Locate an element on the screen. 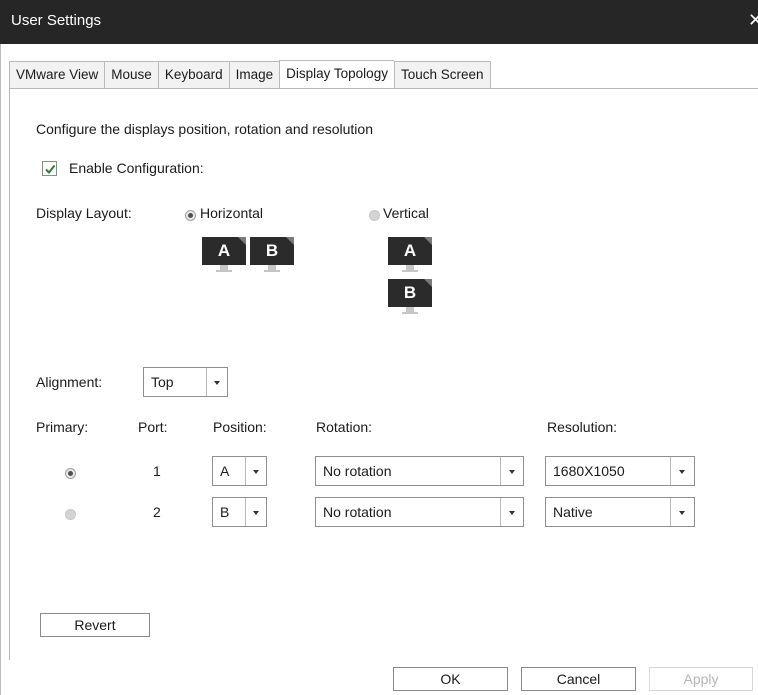 The width and height of the screenshot is (758, 695). resolution-value: Native is located at coordinates (573, 512).